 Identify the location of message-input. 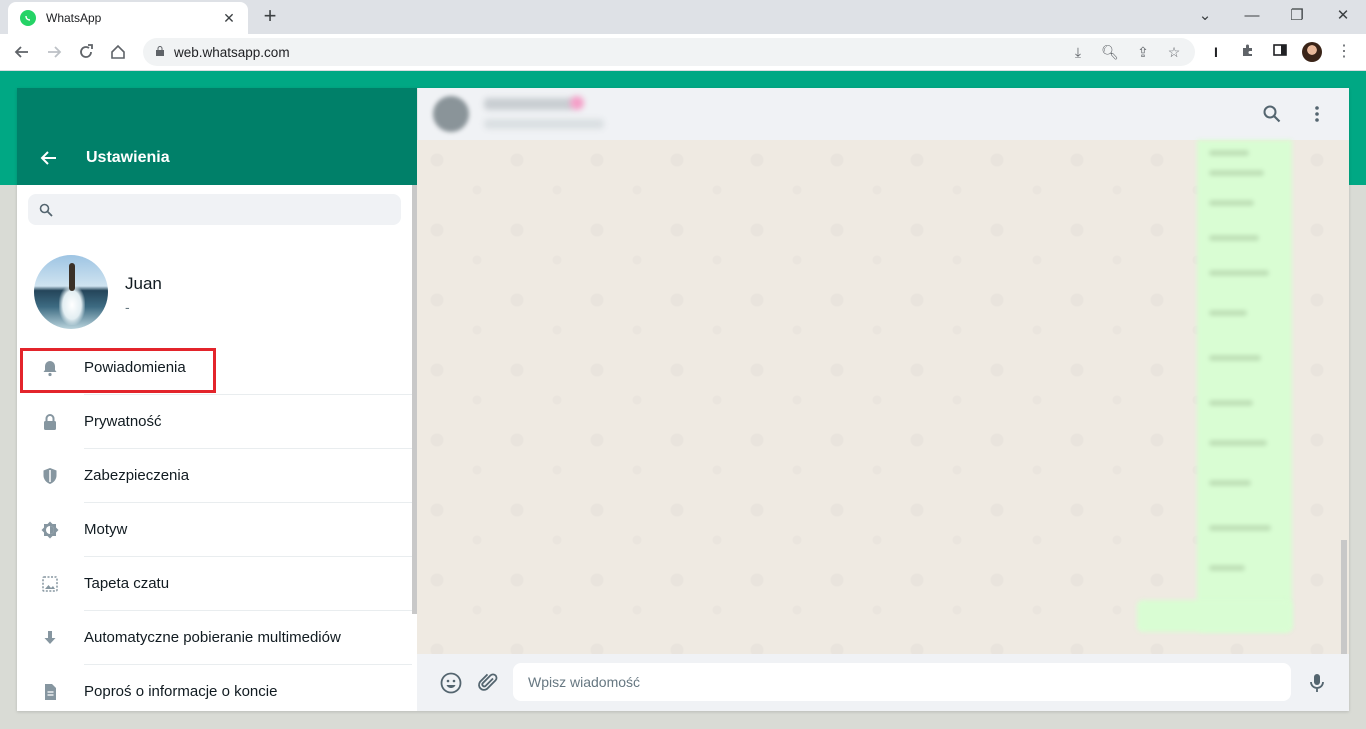
(902, 682).